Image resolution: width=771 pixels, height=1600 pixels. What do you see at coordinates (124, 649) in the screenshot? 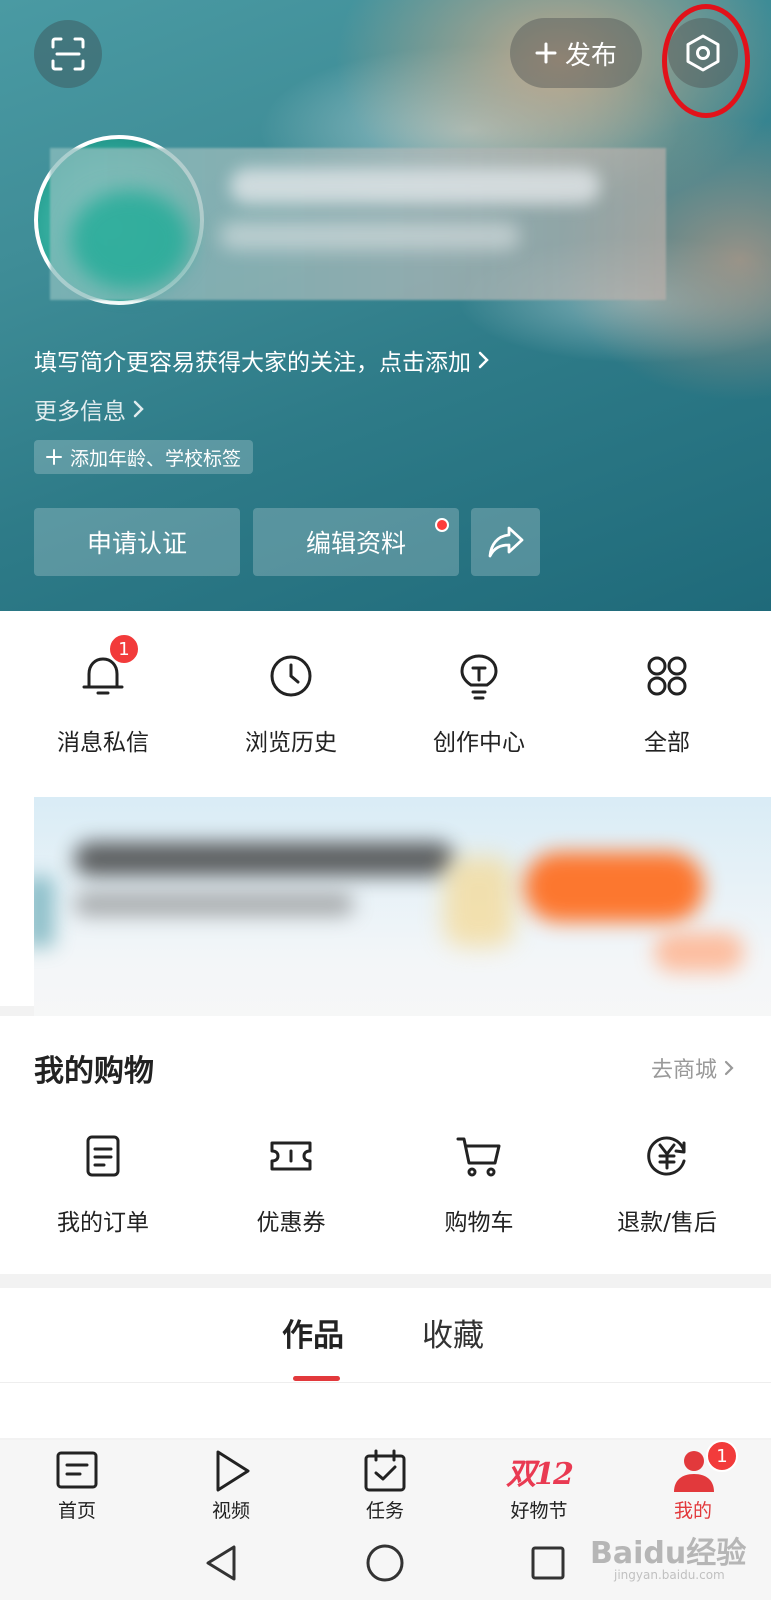
I see `messages-badge: 1` at bounding box center [124, 649].